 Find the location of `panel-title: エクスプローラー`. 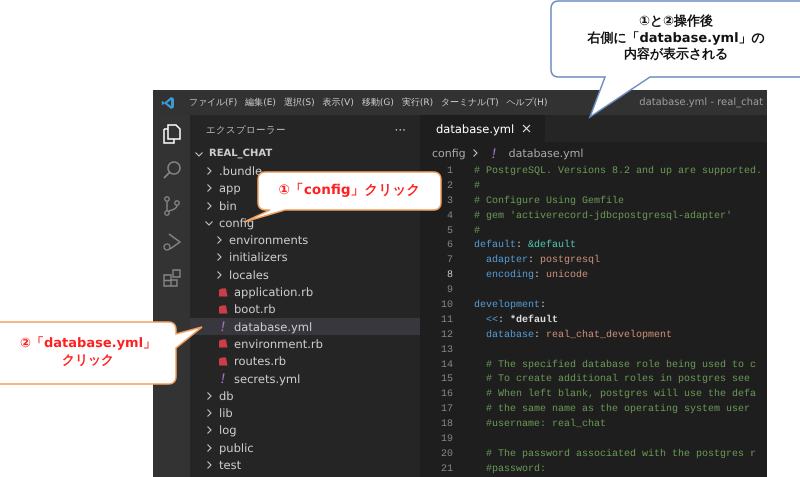

panel-title: エクスプローラー is located at coordinates (246, 130).